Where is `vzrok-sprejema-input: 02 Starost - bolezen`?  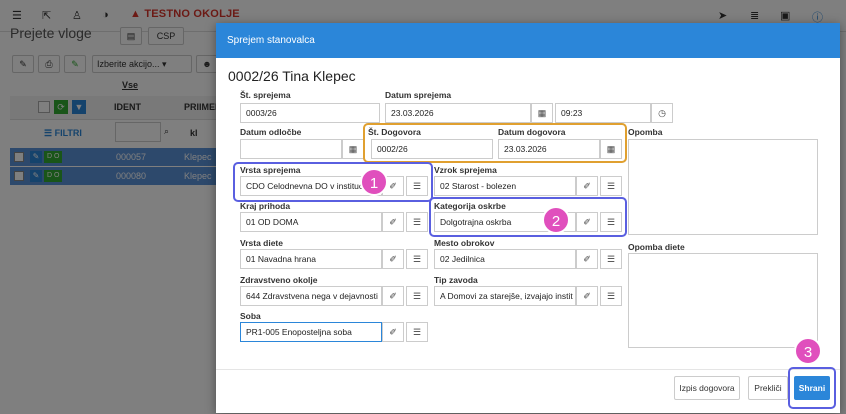
vzrok-sprejema-input: 02 Starost - bolezen is located at coordinates (505, 186).